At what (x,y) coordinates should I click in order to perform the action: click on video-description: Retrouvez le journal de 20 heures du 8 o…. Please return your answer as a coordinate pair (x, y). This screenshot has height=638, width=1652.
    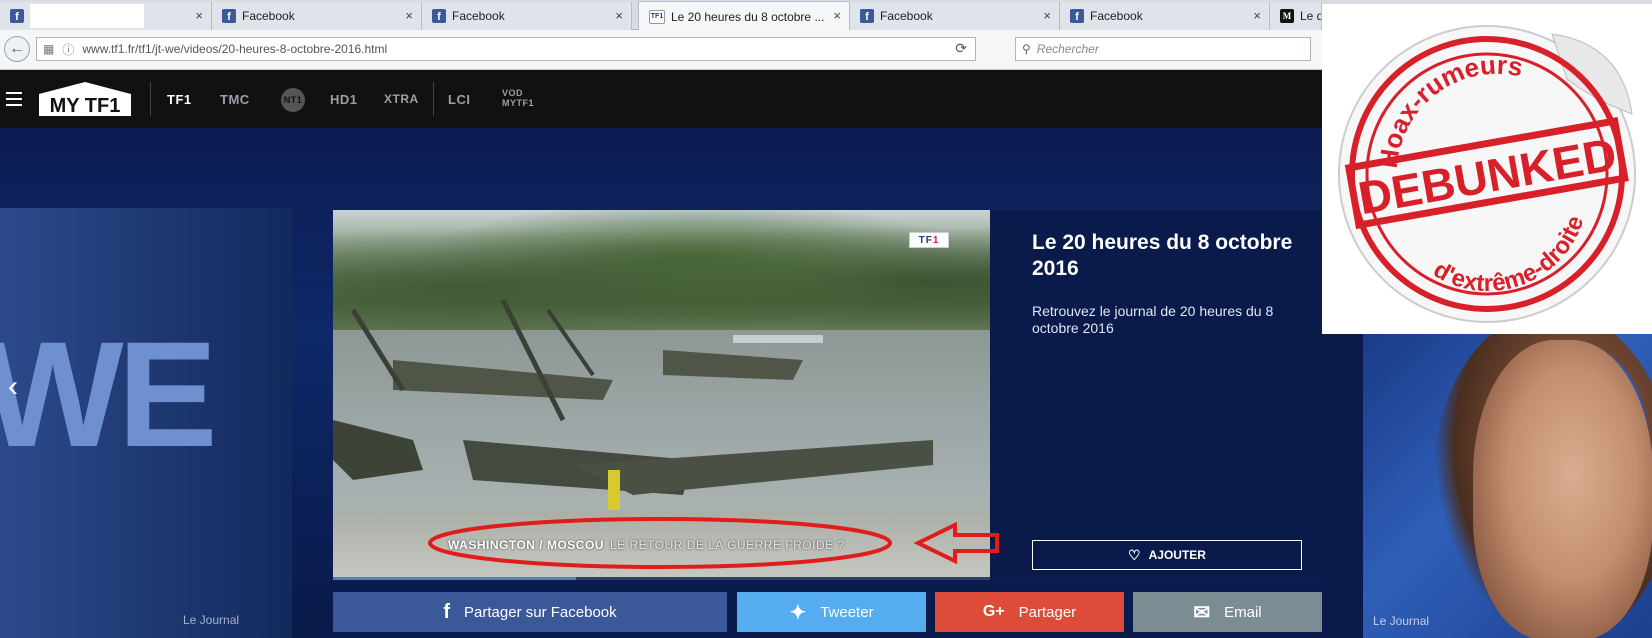
    Looking at the image, I should click on (1153, 319).